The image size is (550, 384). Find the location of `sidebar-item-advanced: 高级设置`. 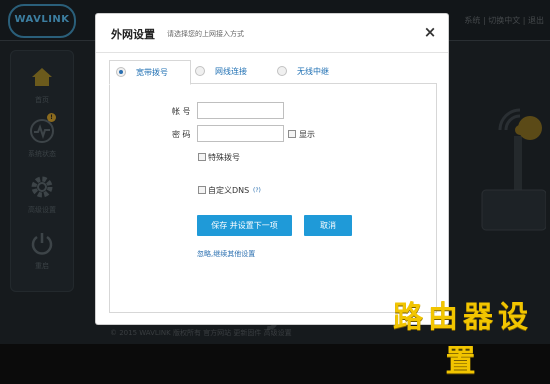

sidebar-item-advanced: 高级设置 is located at coordinates (42, 194).